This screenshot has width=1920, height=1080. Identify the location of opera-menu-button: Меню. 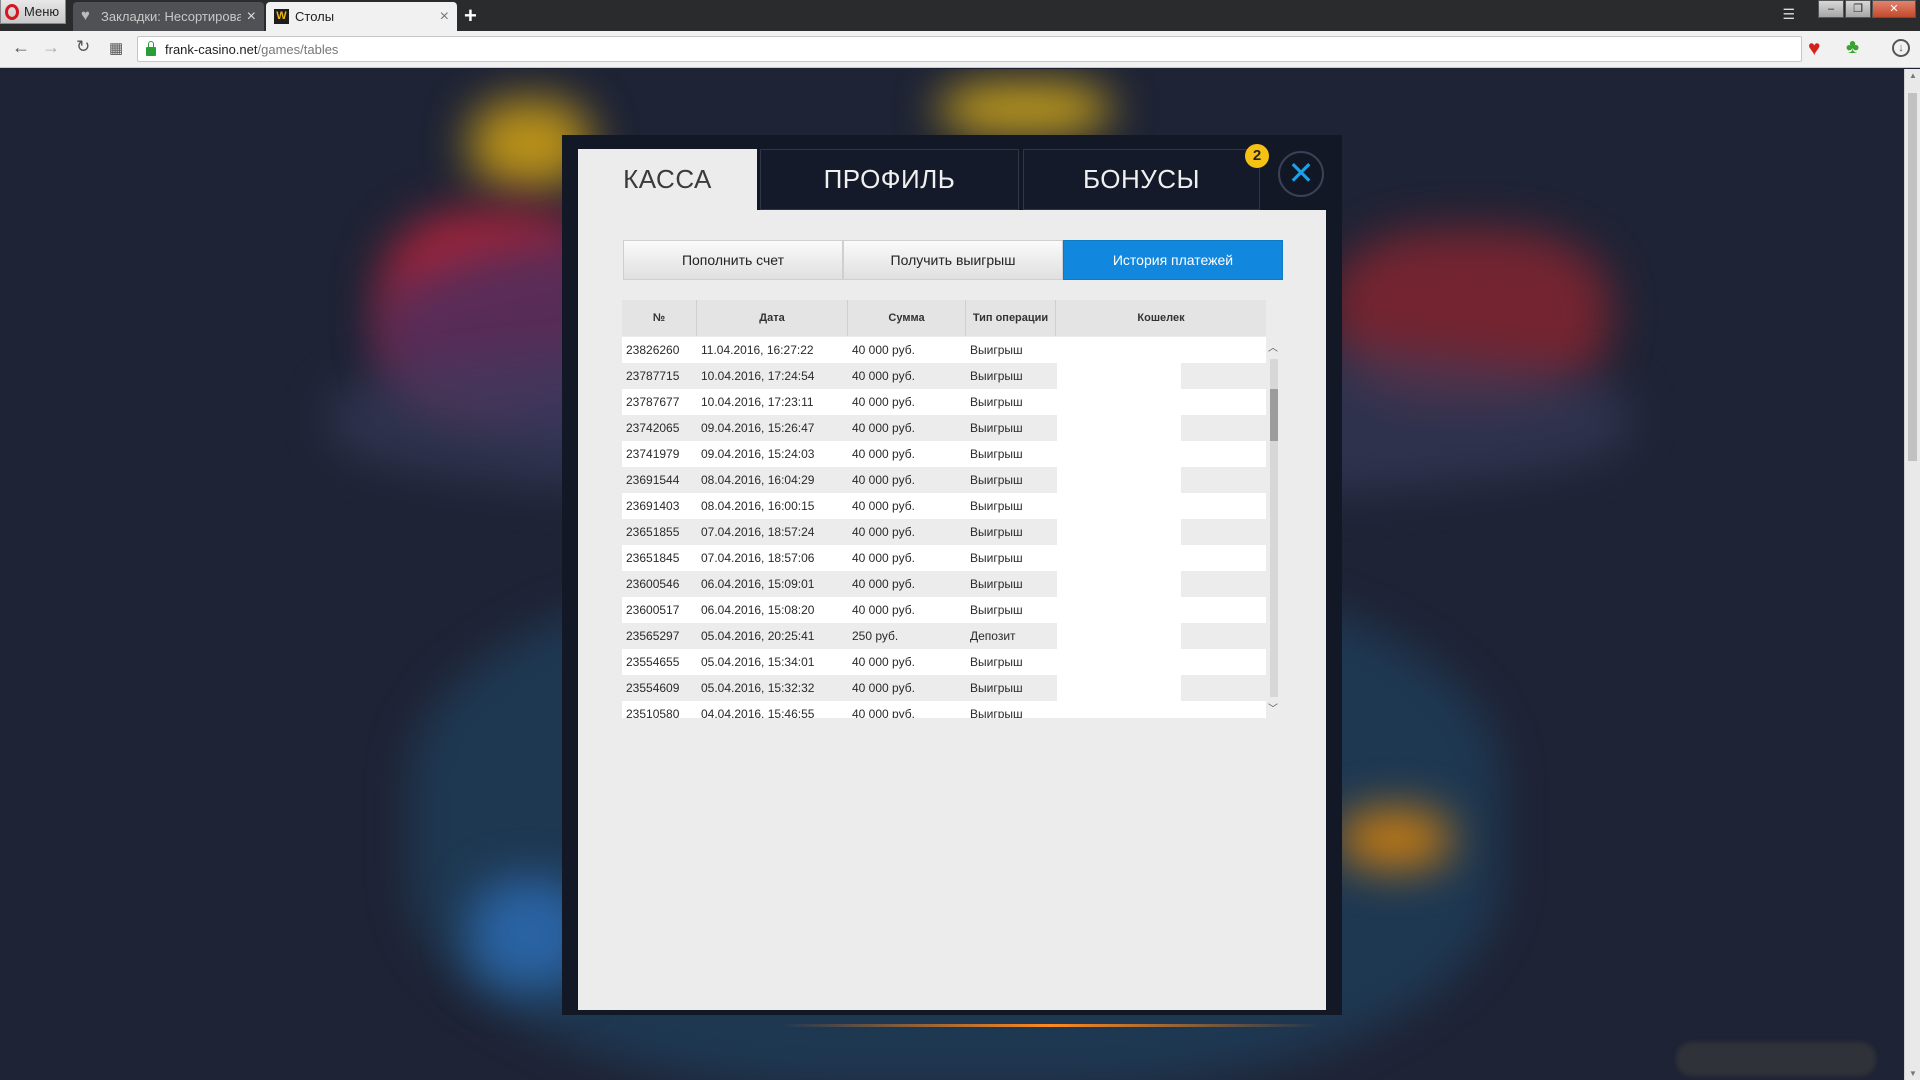
(33, 12).